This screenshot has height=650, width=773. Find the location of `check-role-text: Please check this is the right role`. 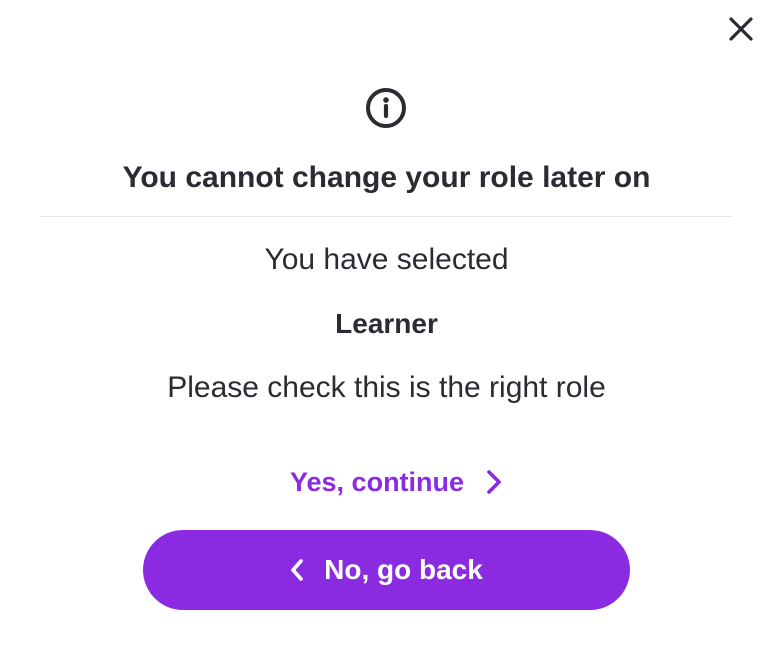

check-role-text: Please check this is the right role is located at coordinates (386, 387).